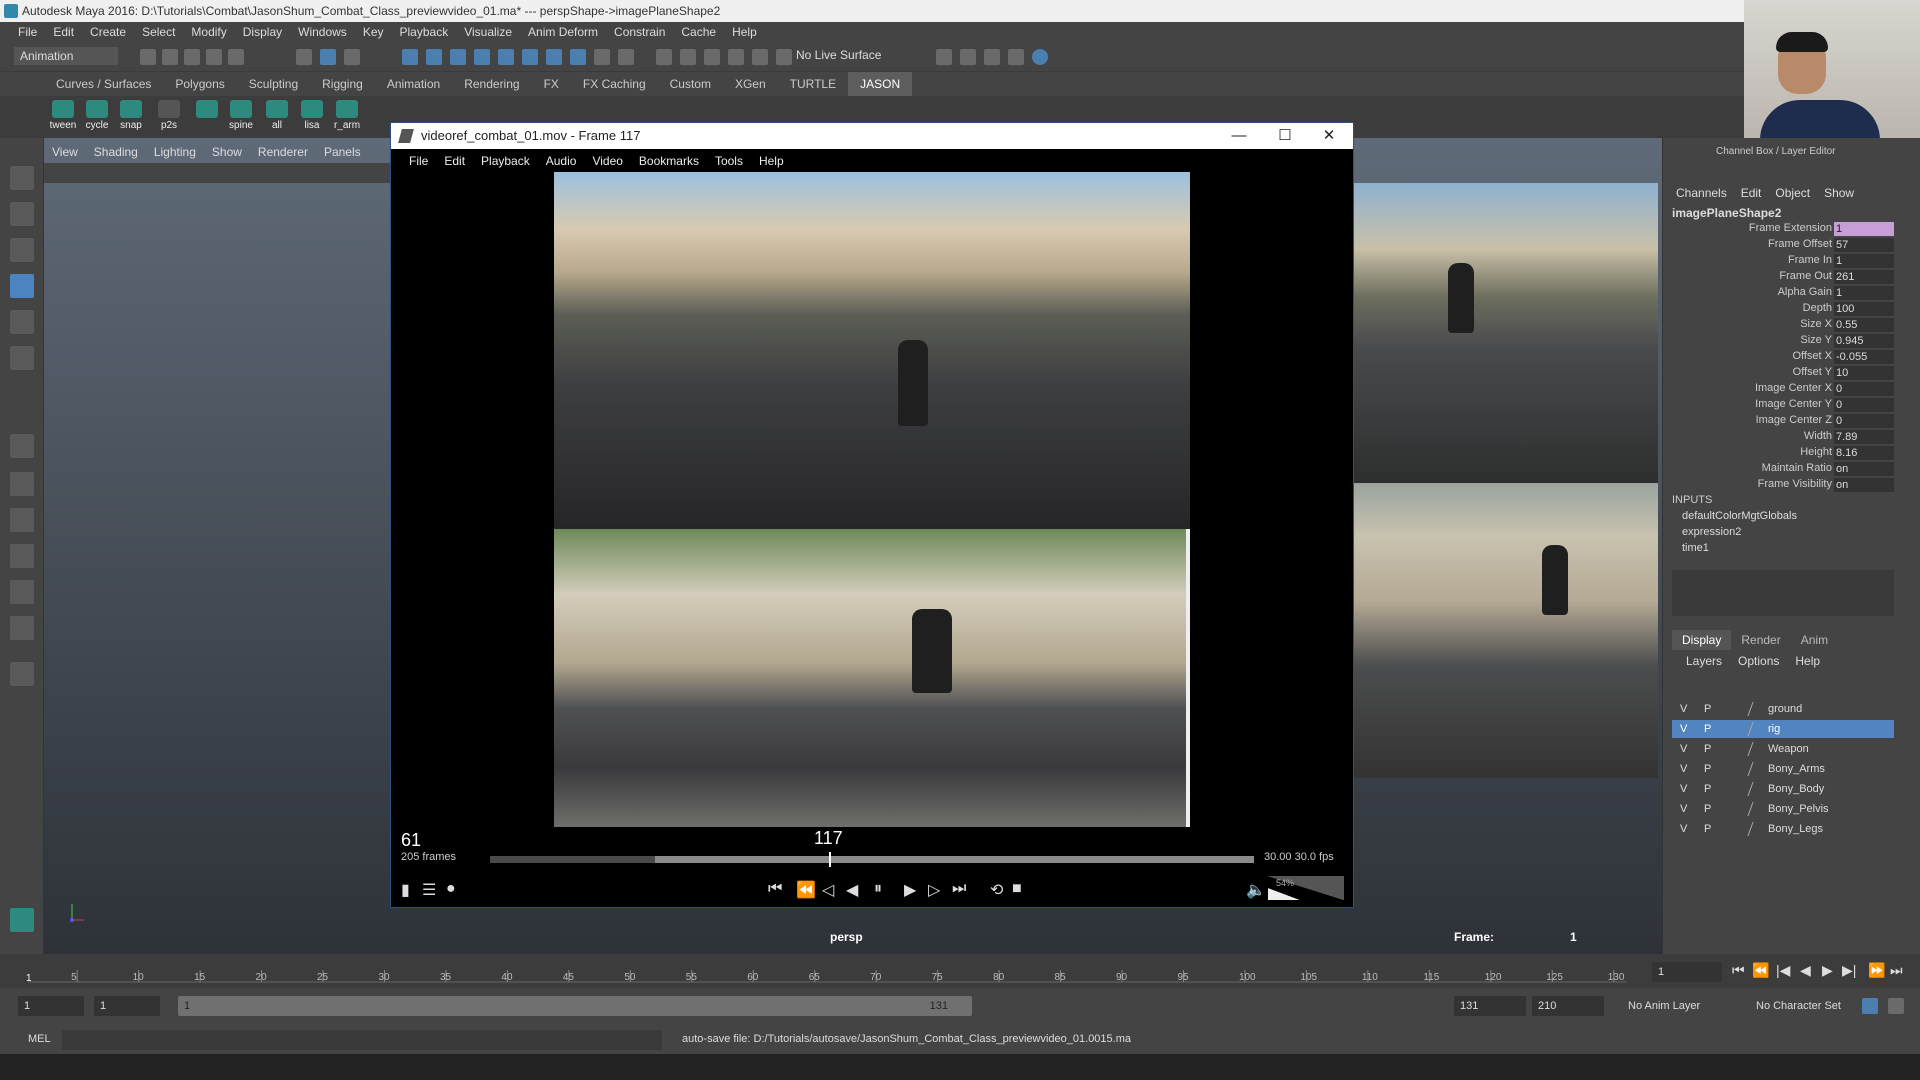 This screenshot has height=1080, width=1920. I want to click on render-region-icon, so click(992, 57).